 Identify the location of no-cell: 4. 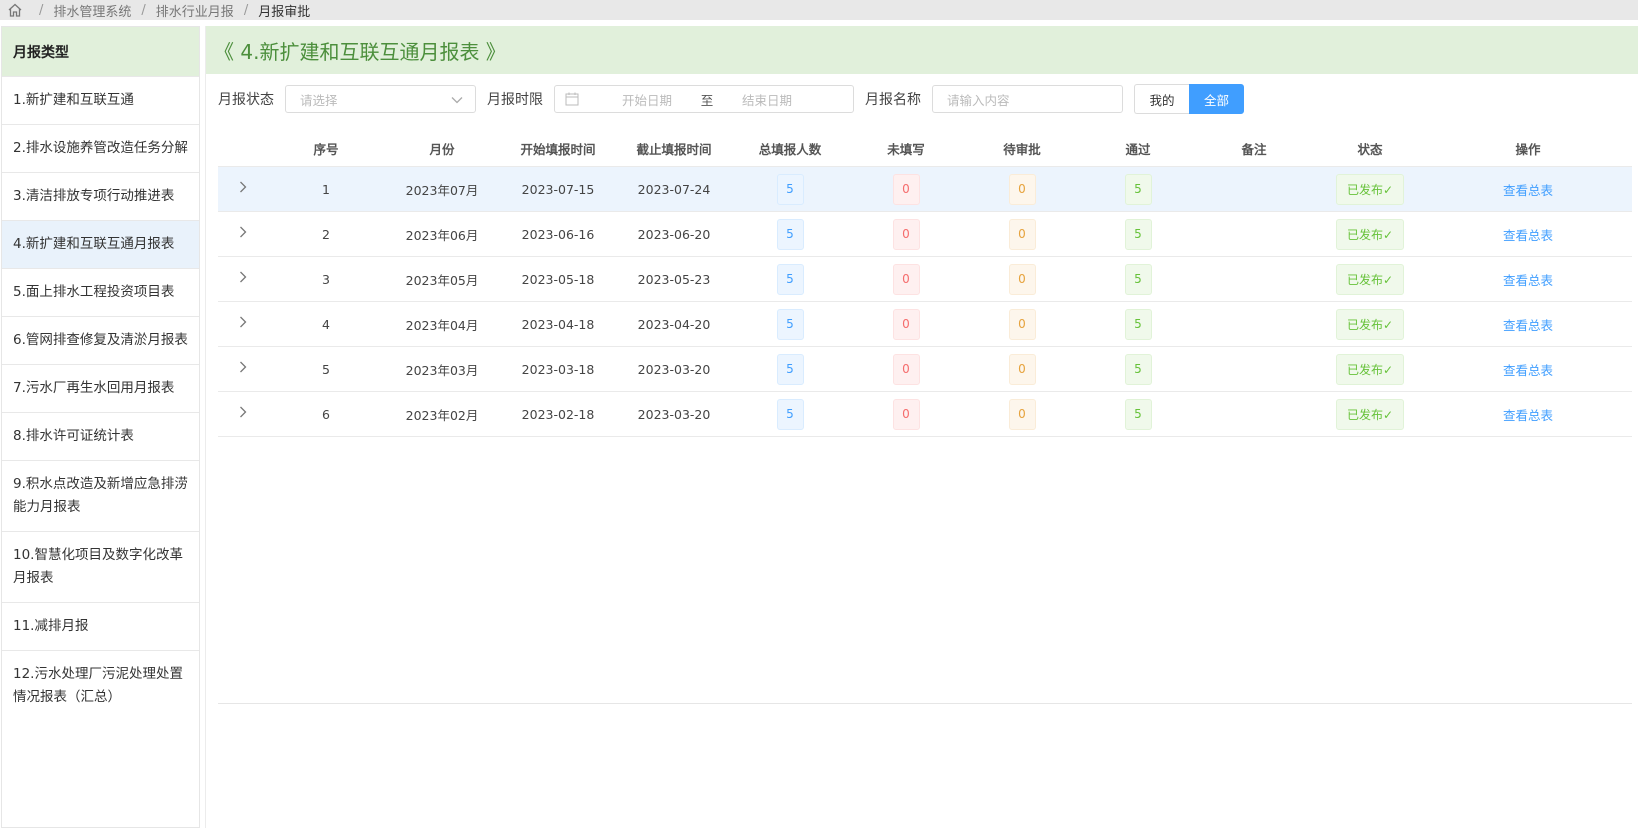
(326, 324).